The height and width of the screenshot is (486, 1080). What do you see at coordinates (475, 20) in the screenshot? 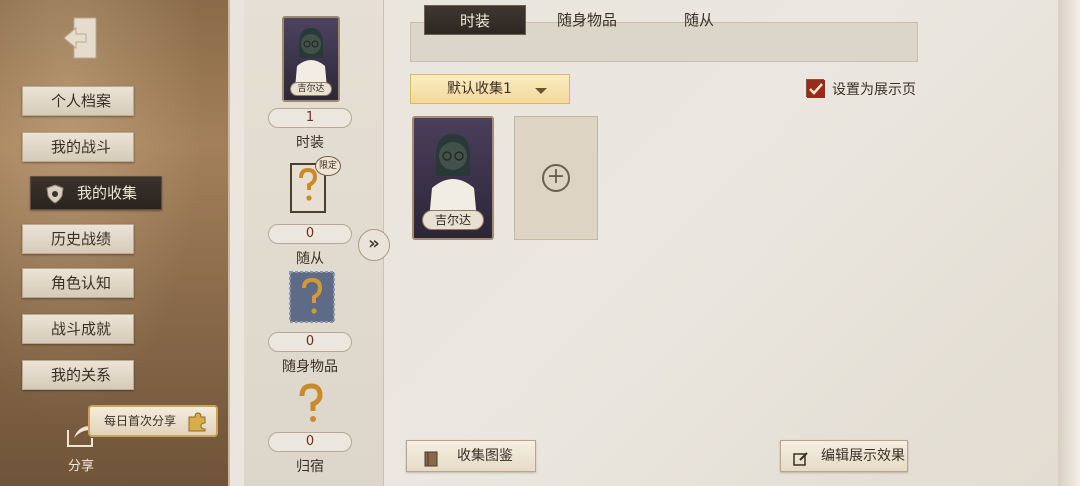
I see `tab-outfits: 时装` at bounding box center [475, 20].